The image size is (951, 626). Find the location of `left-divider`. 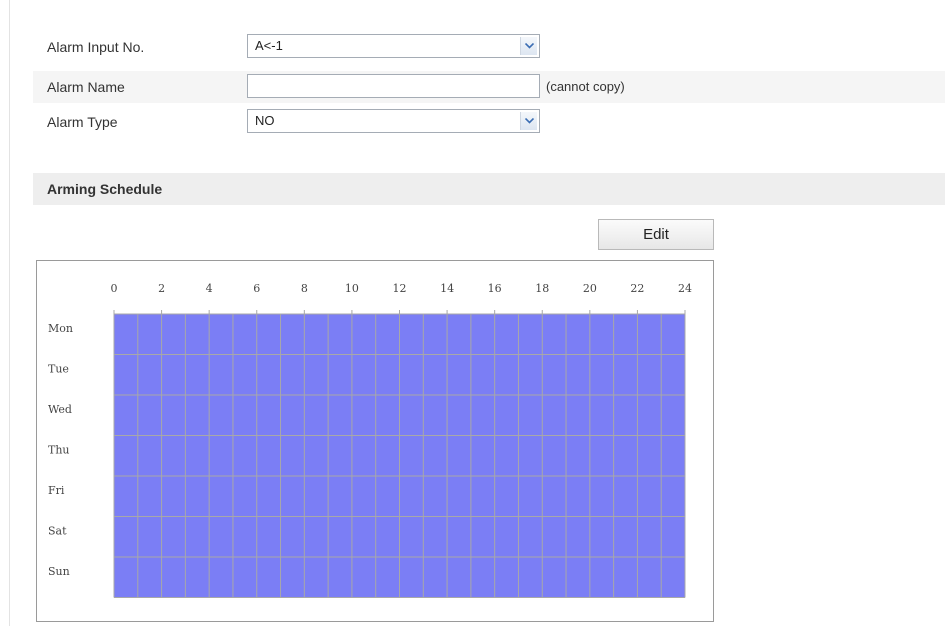

left-divider is located at coordinates (9, 313).